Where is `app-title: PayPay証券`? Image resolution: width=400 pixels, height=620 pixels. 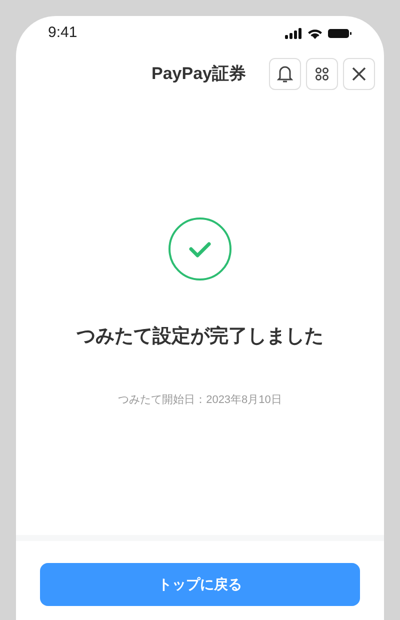
app-title: PayPay証券 is located at coordinates (199, 74).